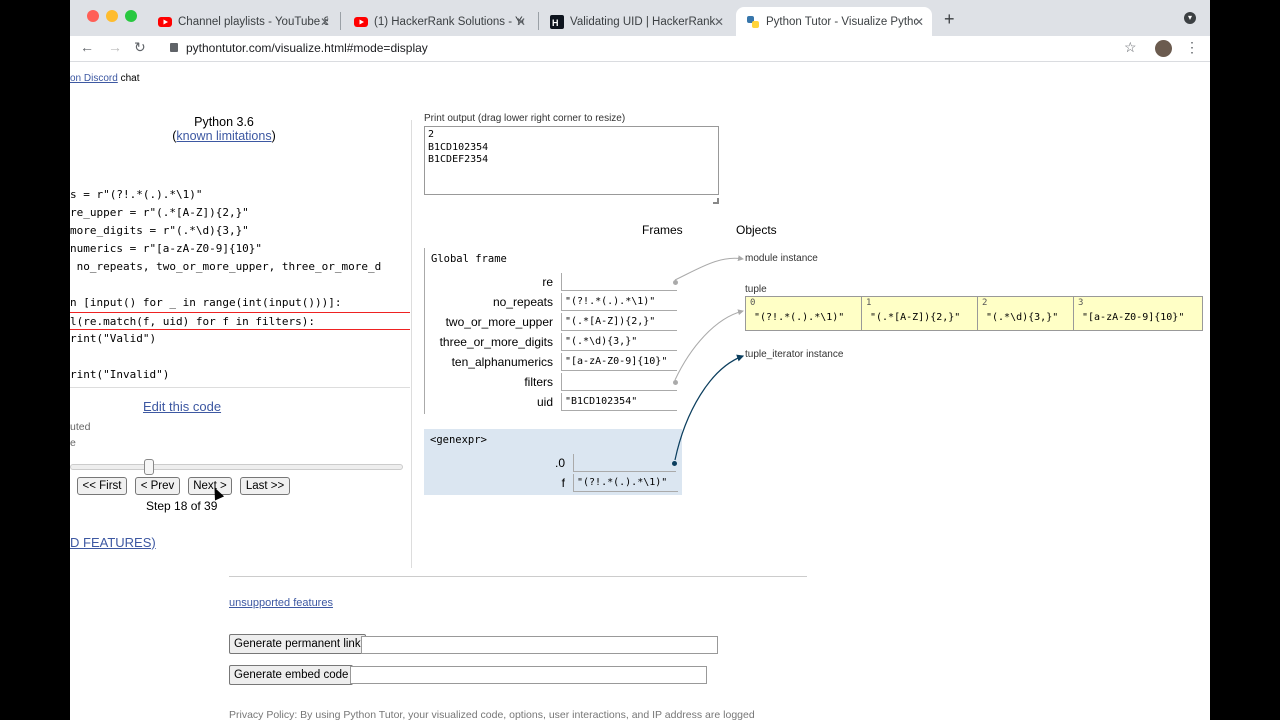 This screenshot has width=1280, height=720. Describe the element at coordinates (94, 78) in the screenshot. I see `discord-link: on Discord` at that location.